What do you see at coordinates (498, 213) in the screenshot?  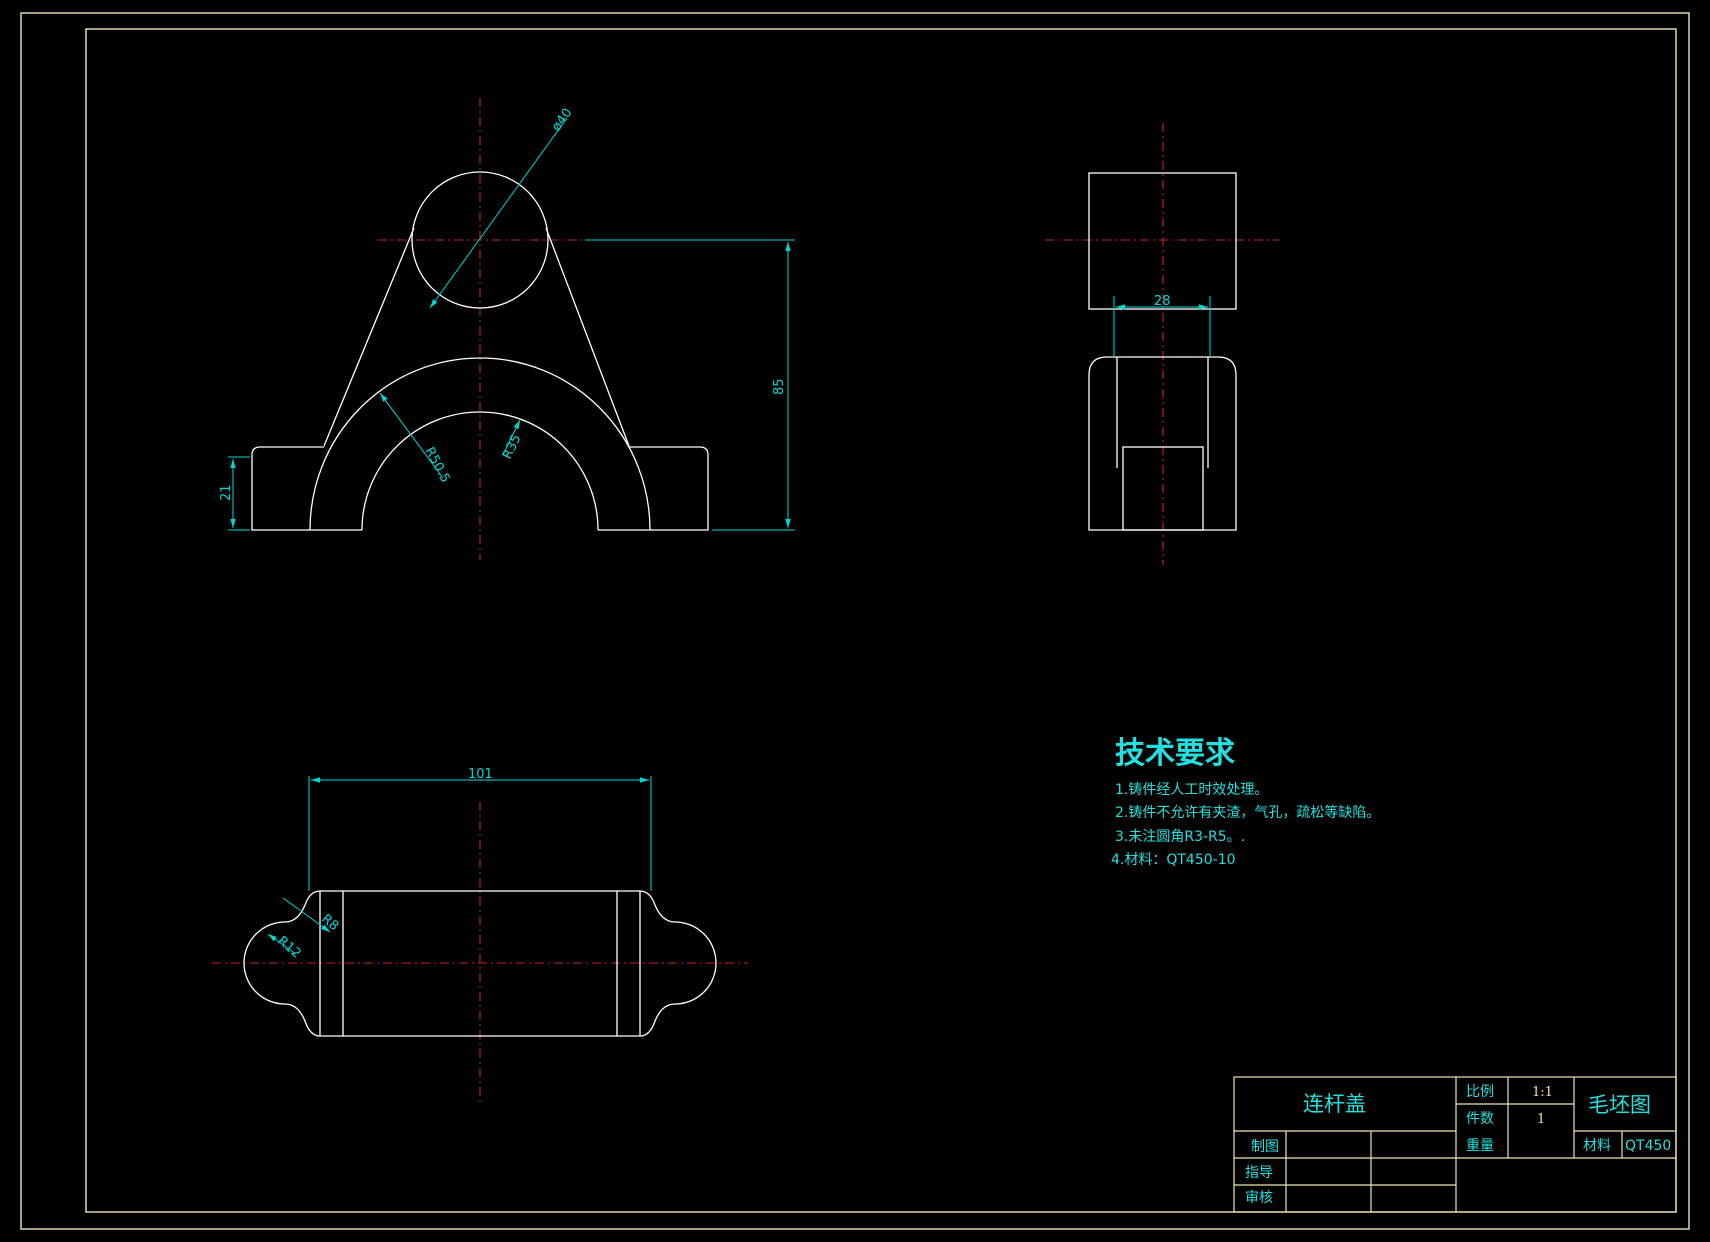 I see `diameter-dim-line` at bounding box center [498, 213].